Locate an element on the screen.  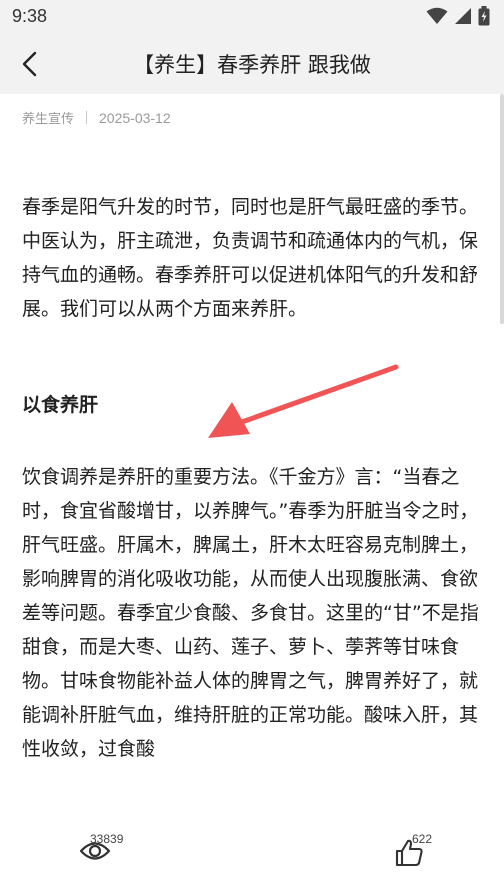
status-icons is located at coordinates (458, 16).